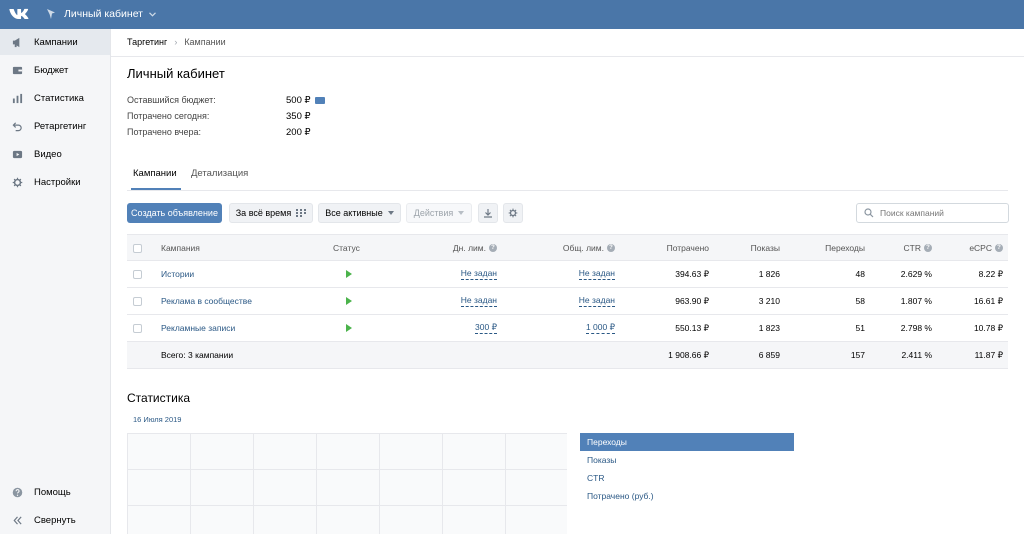 The height and width of the screenshot is (534, 1024). What do you see at coordinates (359, 213) in the screenshot?
I see `status-filter-select: Все активные` at bounding box center [359, 213].